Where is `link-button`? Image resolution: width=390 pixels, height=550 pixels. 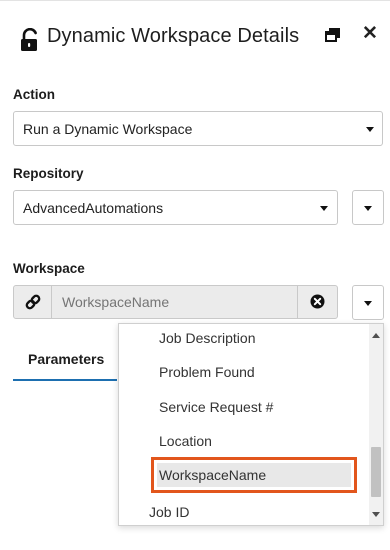
link-button is located at coordinates (33, 302).